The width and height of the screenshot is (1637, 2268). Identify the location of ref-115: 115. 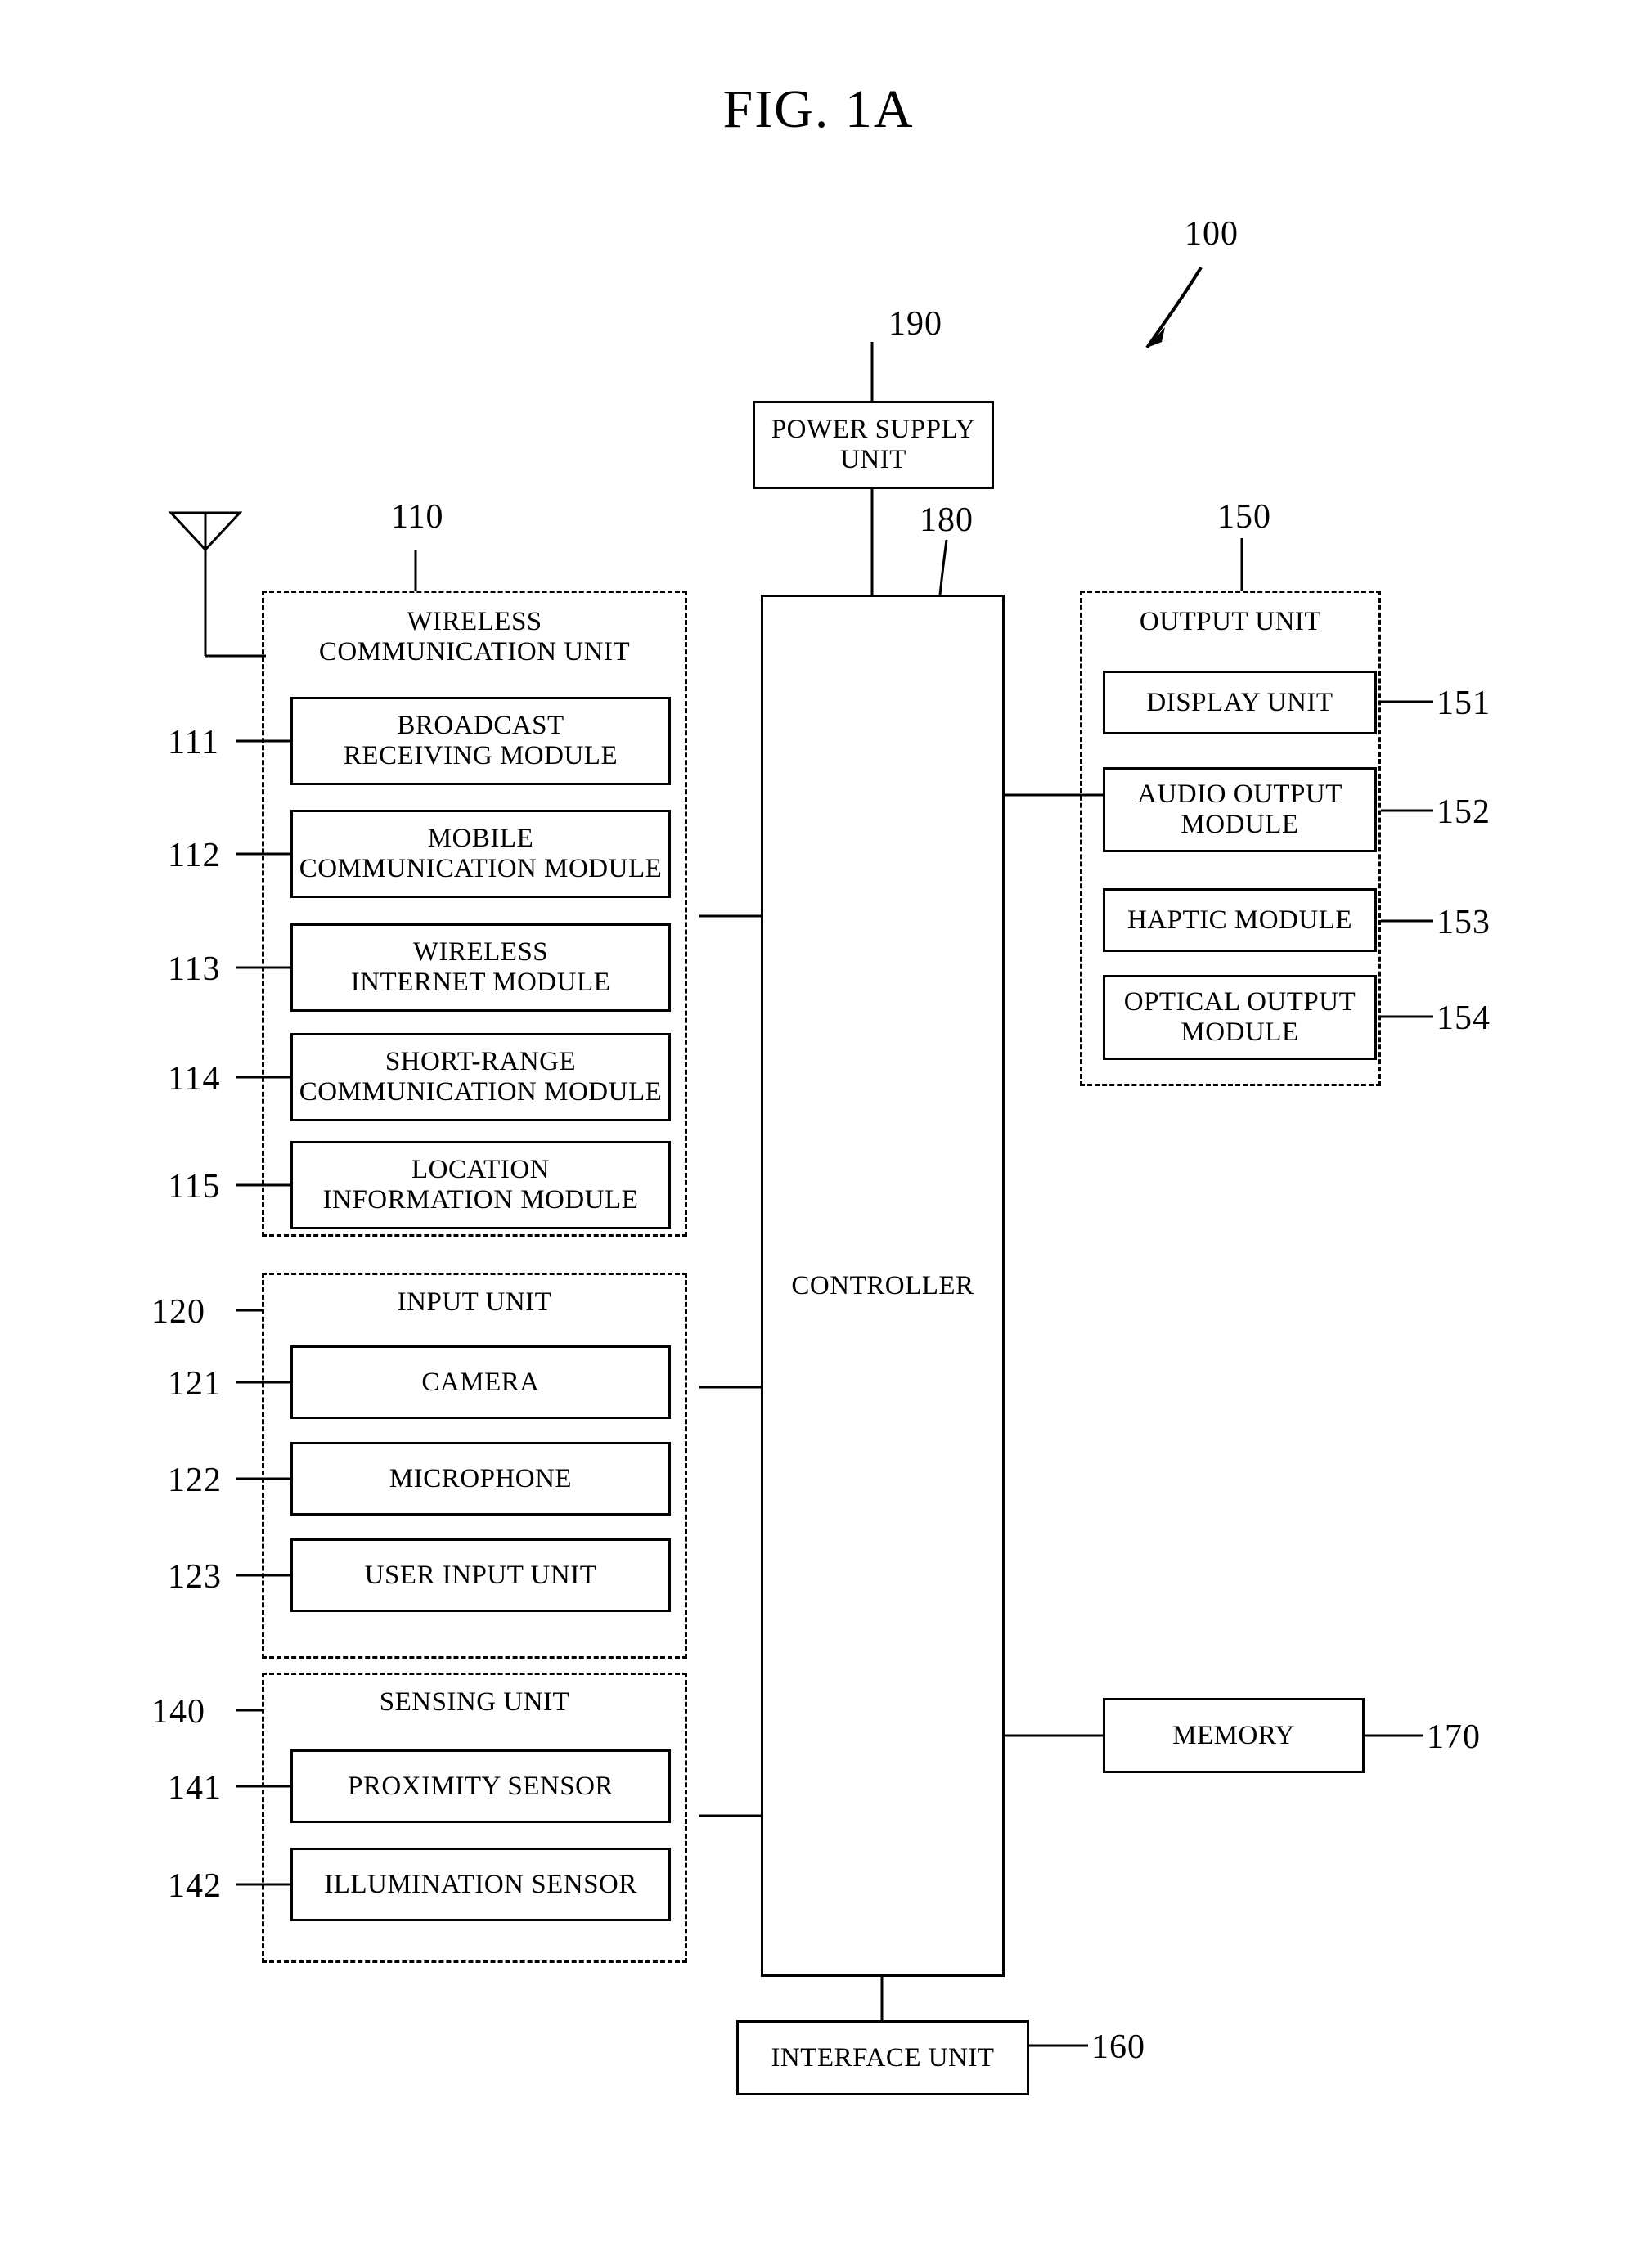
(194, 1187).